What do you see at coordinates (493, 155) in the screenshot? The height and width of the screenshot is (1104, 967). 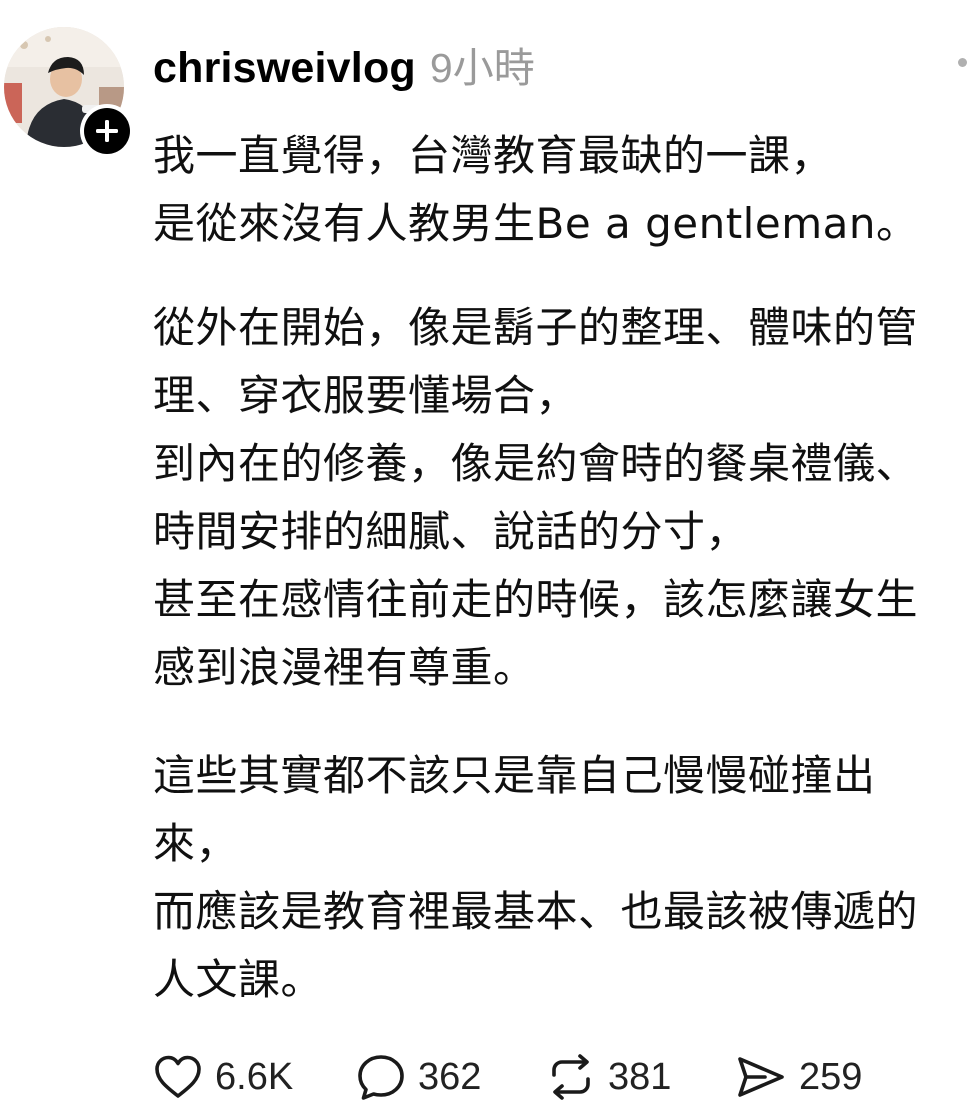 I see `post-text-line: 我一直覺得，台灣教育最缺的一課，` at bounding box center [493, 155].